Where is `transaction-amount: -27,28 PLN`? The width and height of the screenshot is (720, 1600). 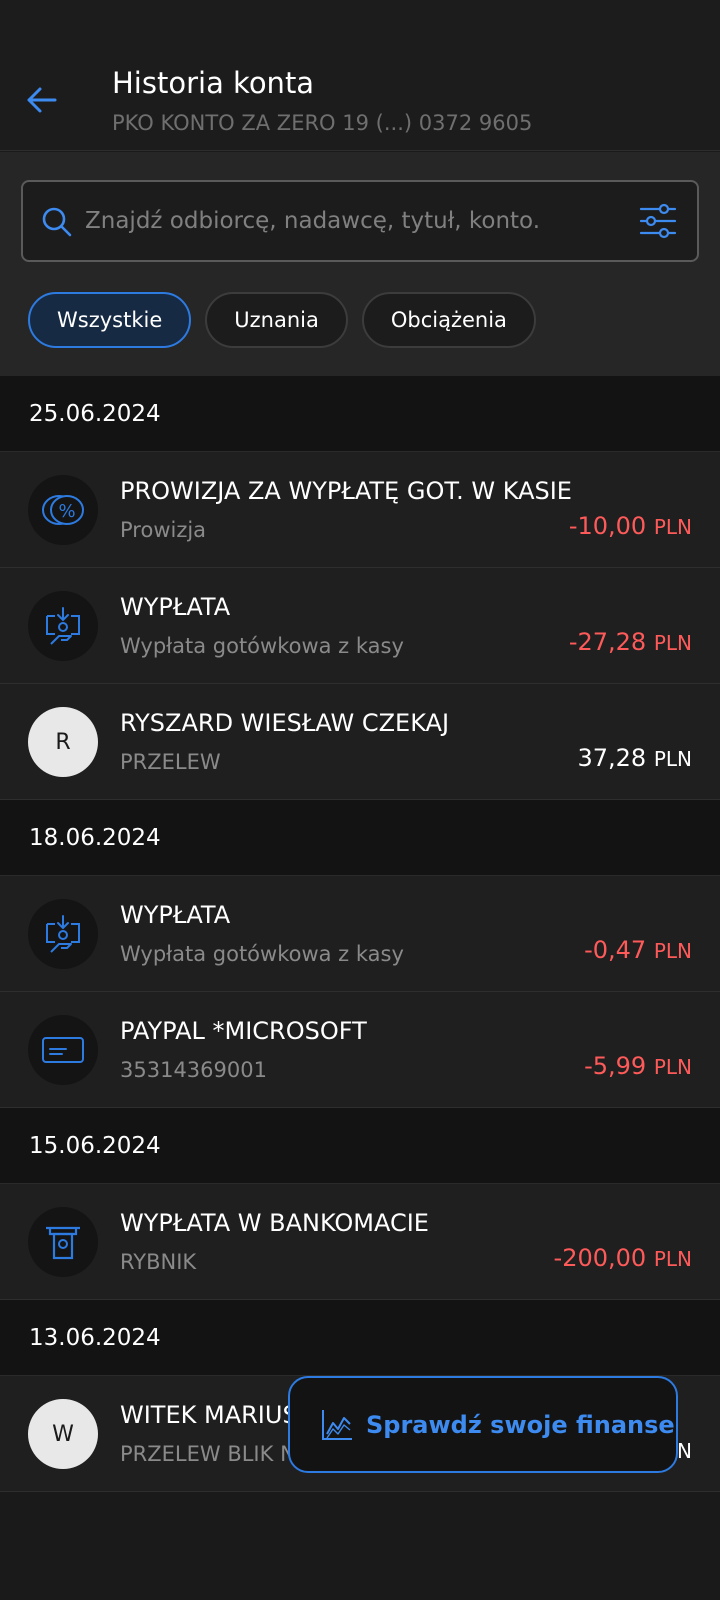
transaction-amount: -27,28 PLN is located at coordinates (630, 642).